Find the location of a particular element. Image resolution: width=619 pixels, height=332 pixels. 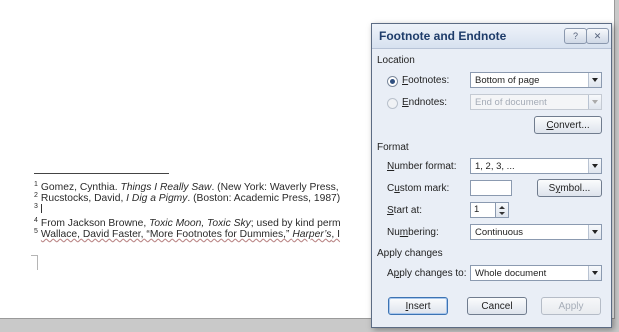

accel-key: S is located at coordinates (390, 210).